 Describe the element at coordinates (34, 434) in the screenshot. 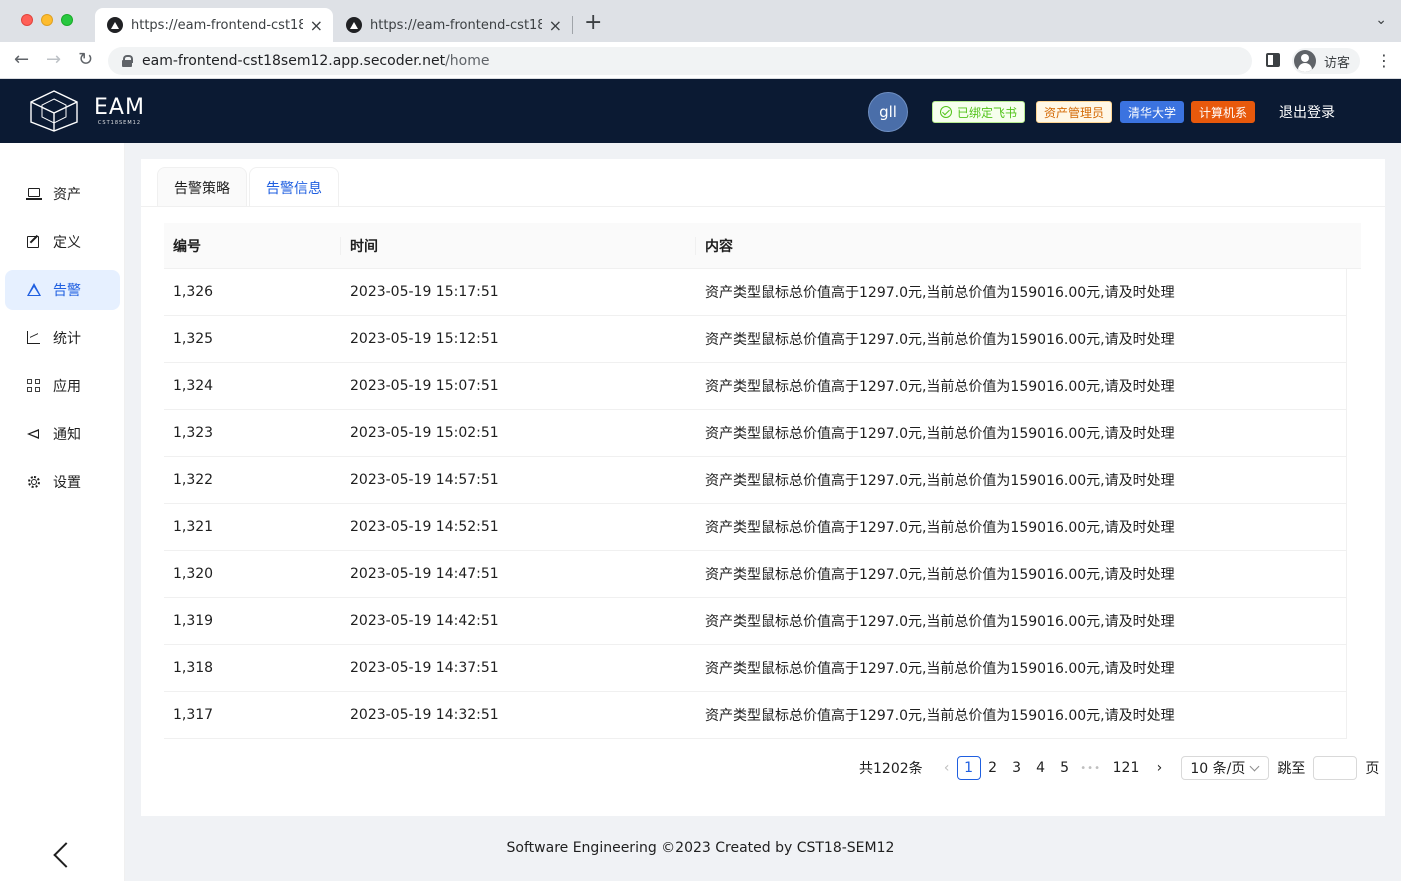

I see `sound-icon` at that location.